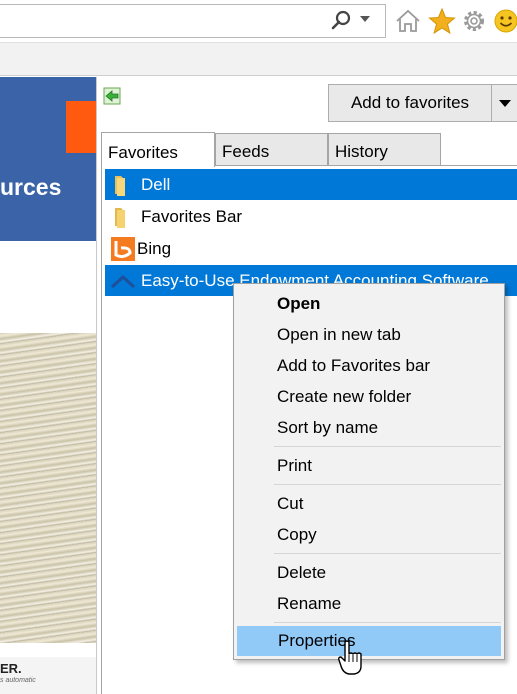  What do you see at coordinates (258, 59) in the screenshot?
I see `browser-tab-strip` at bounding box center [258, 59].